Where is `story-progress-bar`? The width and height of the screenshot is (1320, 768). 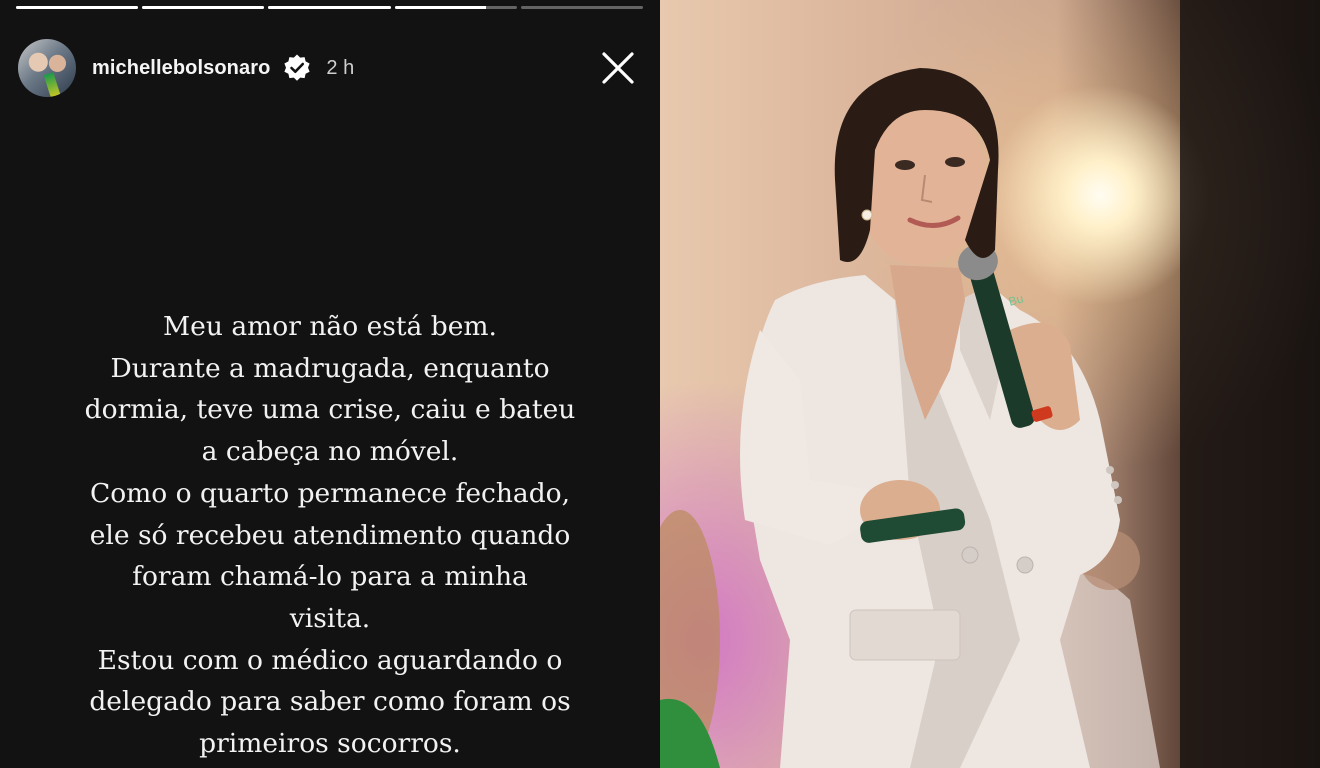
story-progress-bar is located at coordinates (330, 8).